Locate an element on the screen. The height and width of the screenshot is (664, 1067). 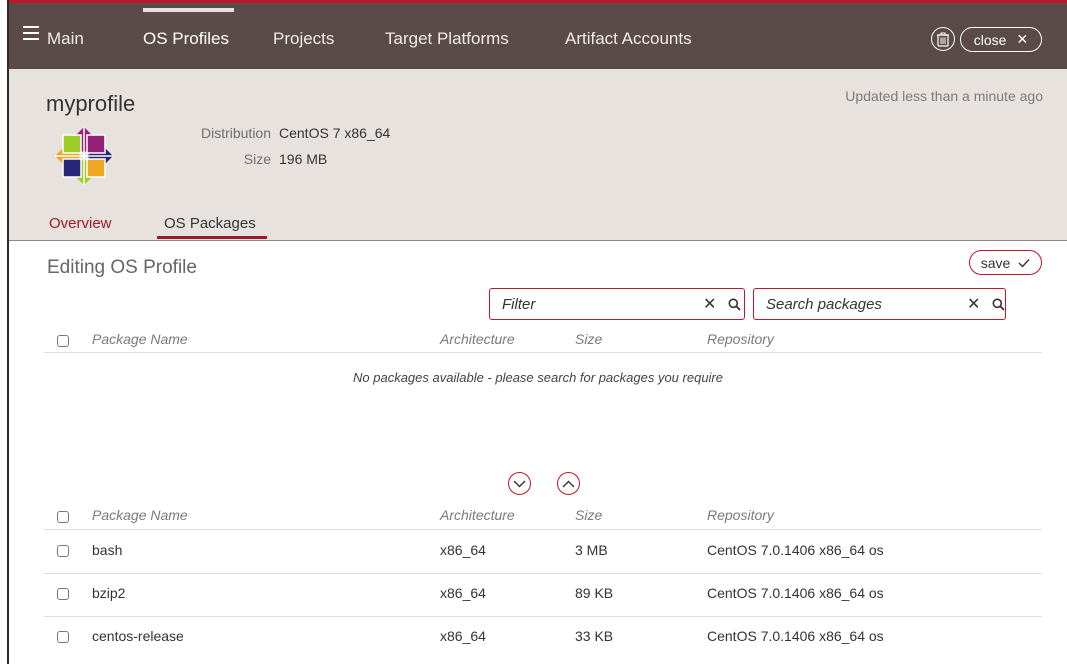
package-name: centos-release is located at coordinates (138, 636).